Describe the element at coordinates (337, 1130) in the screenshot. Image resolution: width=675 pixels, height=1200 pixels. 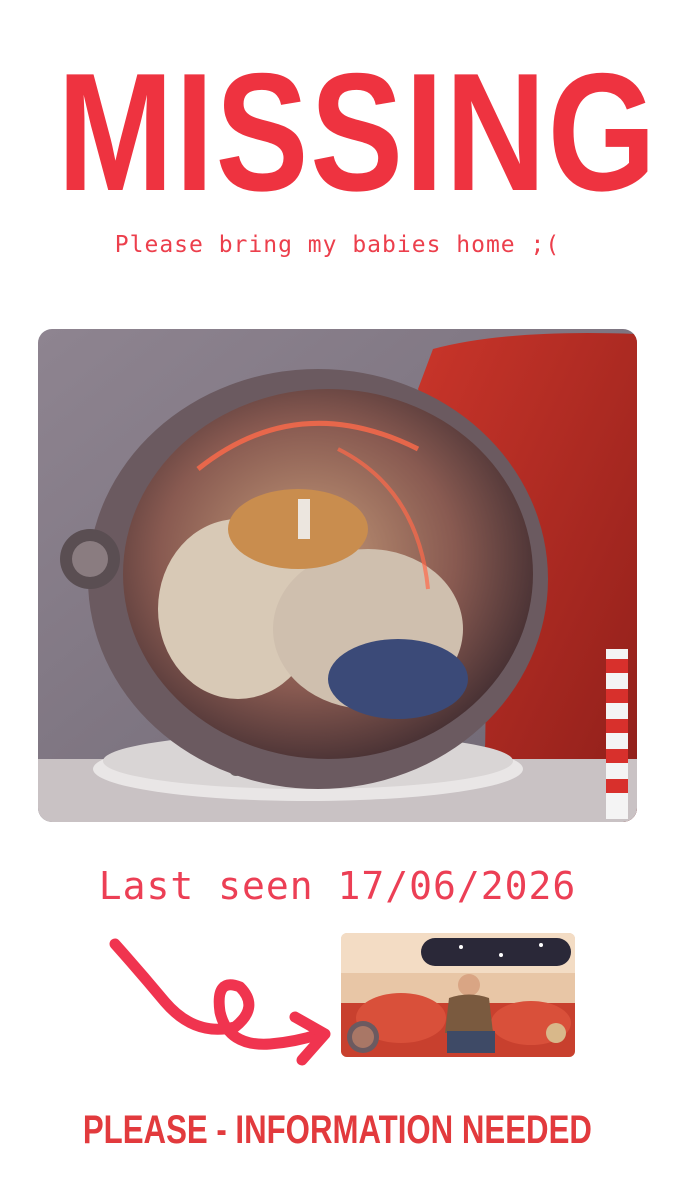
I see `information-needed-footer: PLEASE - INFORMATION NEEDED` at that location.